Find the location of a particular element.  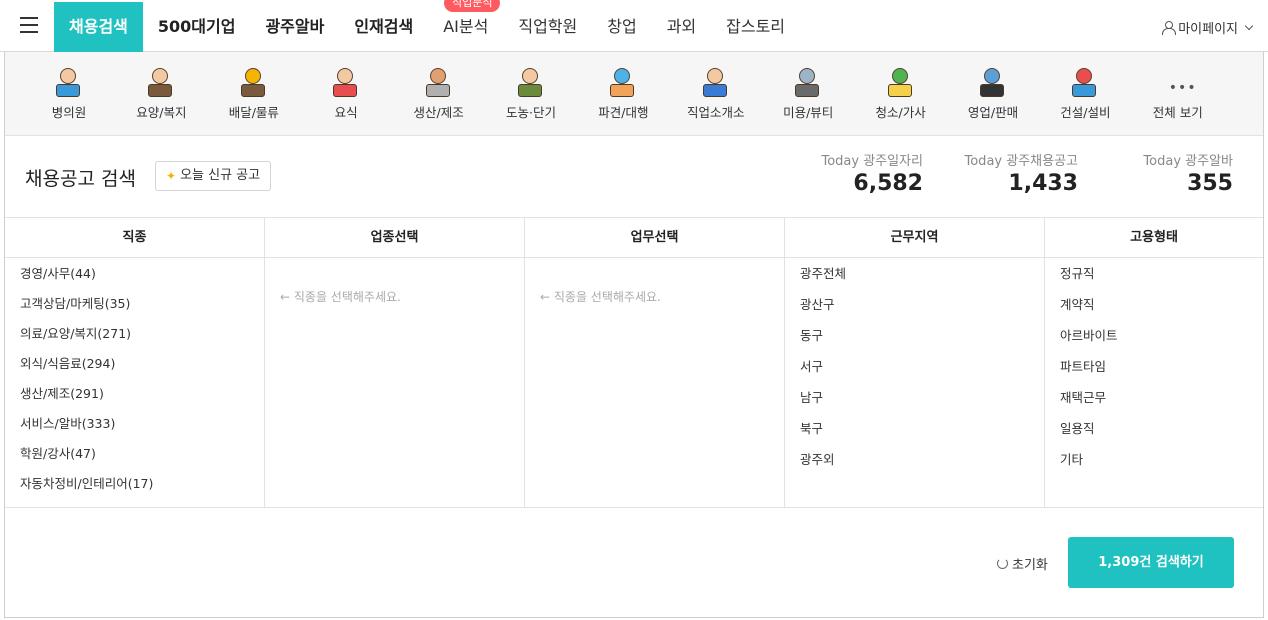

refresh-icon is located at coordinates (1002, 563).